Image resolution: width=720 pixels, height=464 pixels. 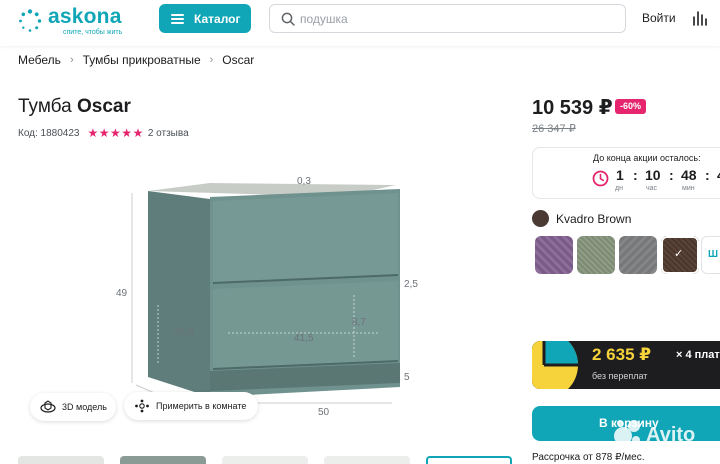 What do you see at coordinates (647, 158) in the screenshot?
I see `timer-caption: До конца акции осталось:` at bounding box center [647, 158].